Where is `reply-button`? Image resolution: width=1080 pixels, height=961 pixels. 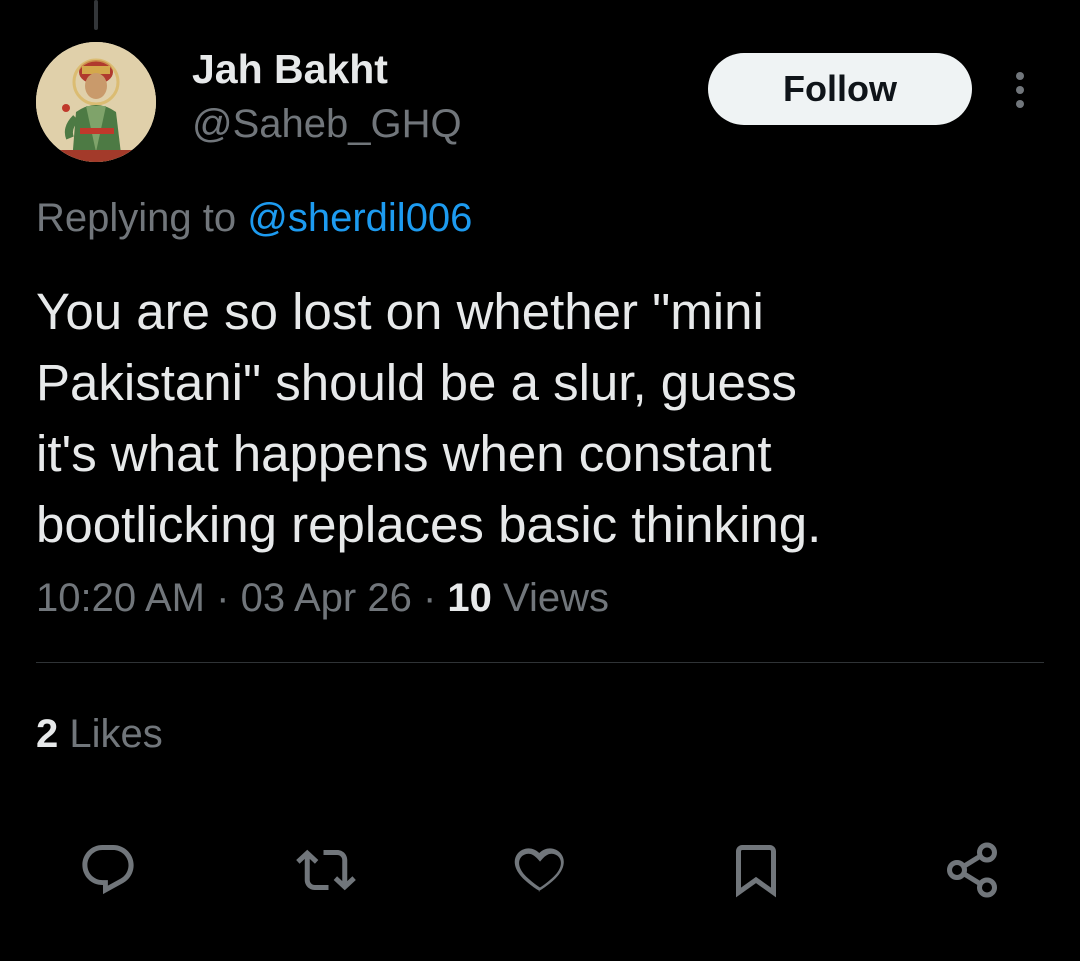
reply-button is located at coordinates (108, 870).